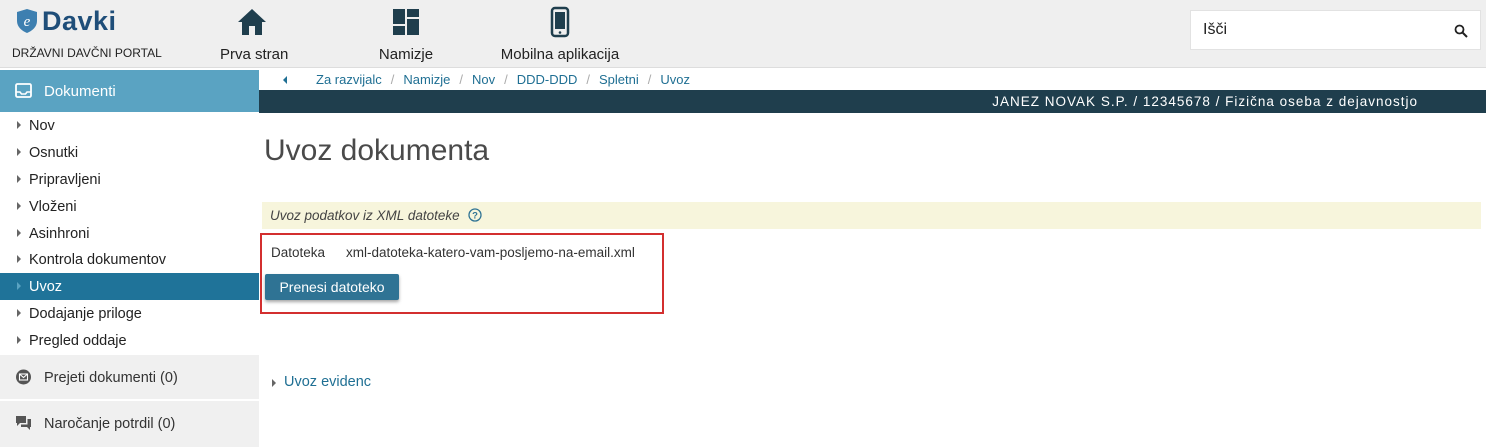  Describe the element at coordinates (377, 150) in the screenshot. I see `page-title: Uvoz dokumenta` at that location.